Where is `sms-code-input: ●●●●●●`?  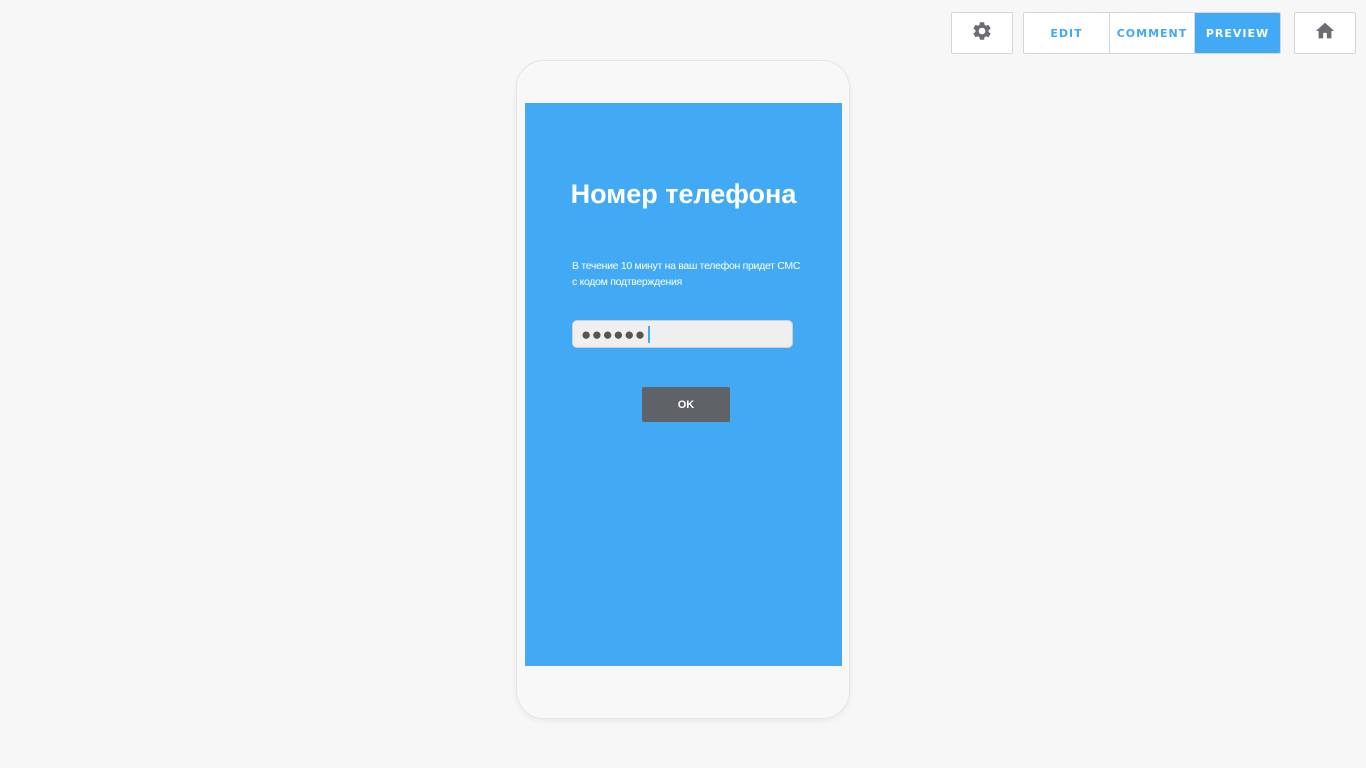
sms-code-input: ●●●●●● is located at coordinates (682, 334).